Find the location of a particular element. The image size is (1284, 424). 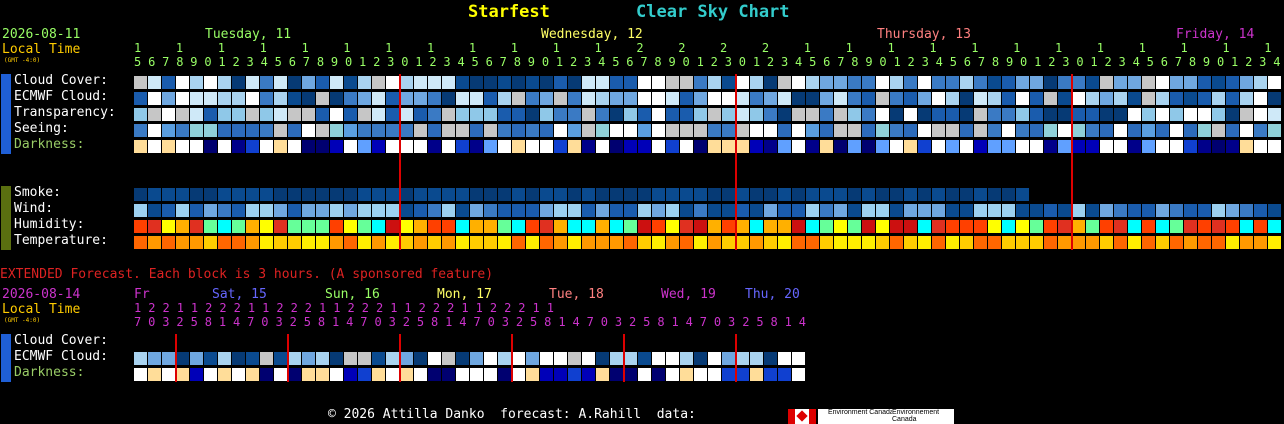

canada-flag-logo is located at coordinates (802, 416).